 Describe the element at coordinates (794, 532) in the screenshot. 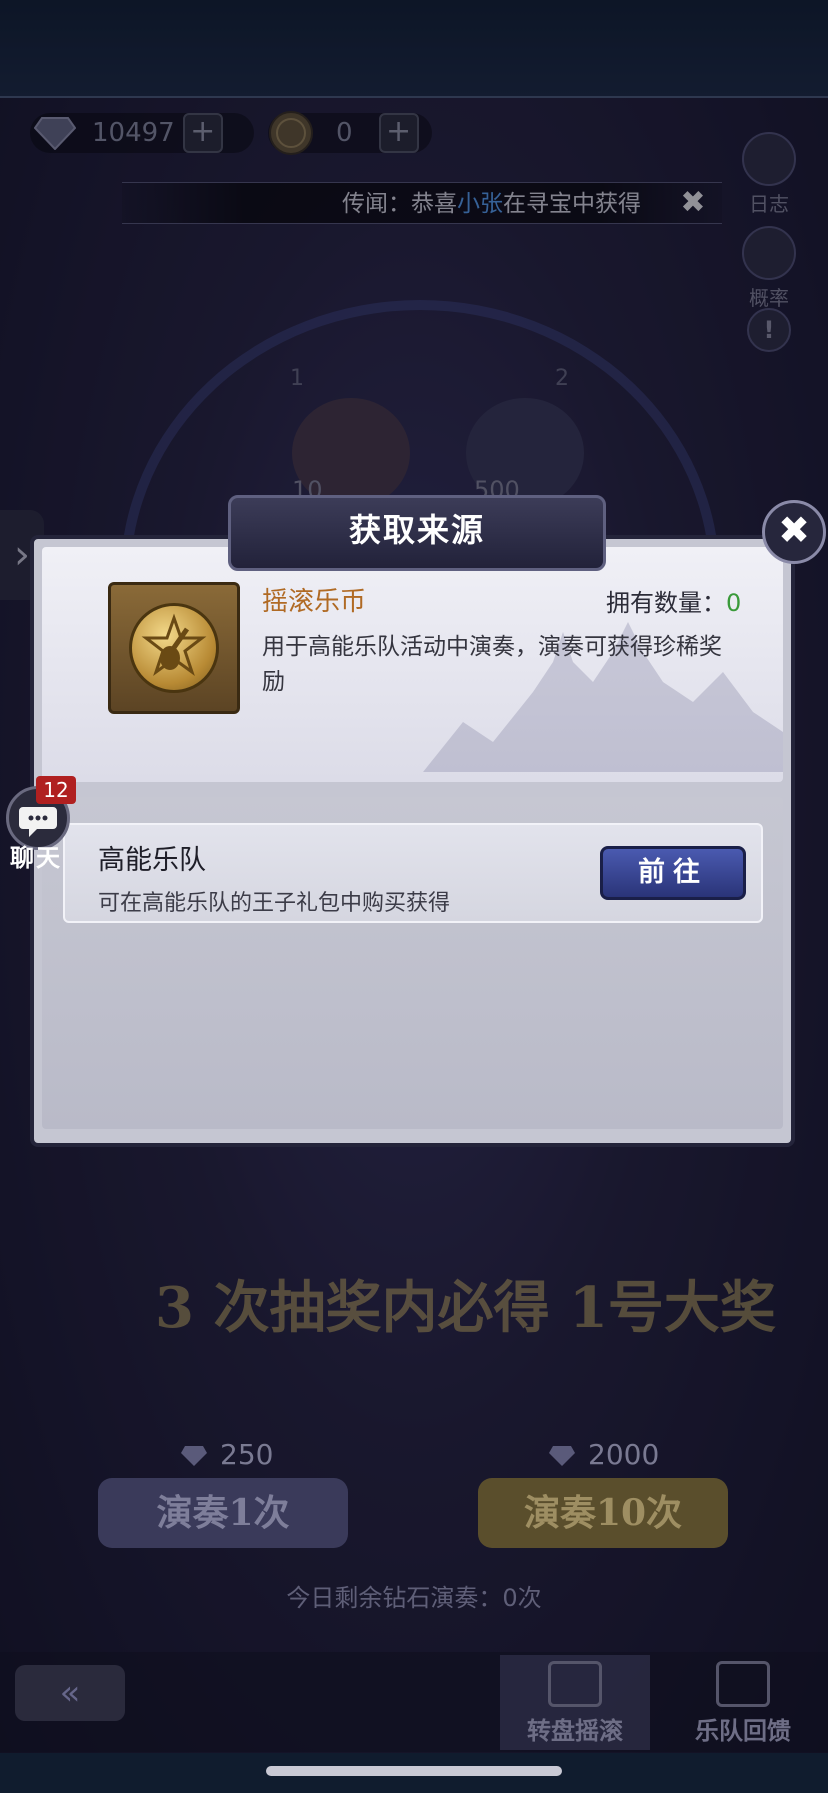

I see `modal-close-icon: ✖` at that location.